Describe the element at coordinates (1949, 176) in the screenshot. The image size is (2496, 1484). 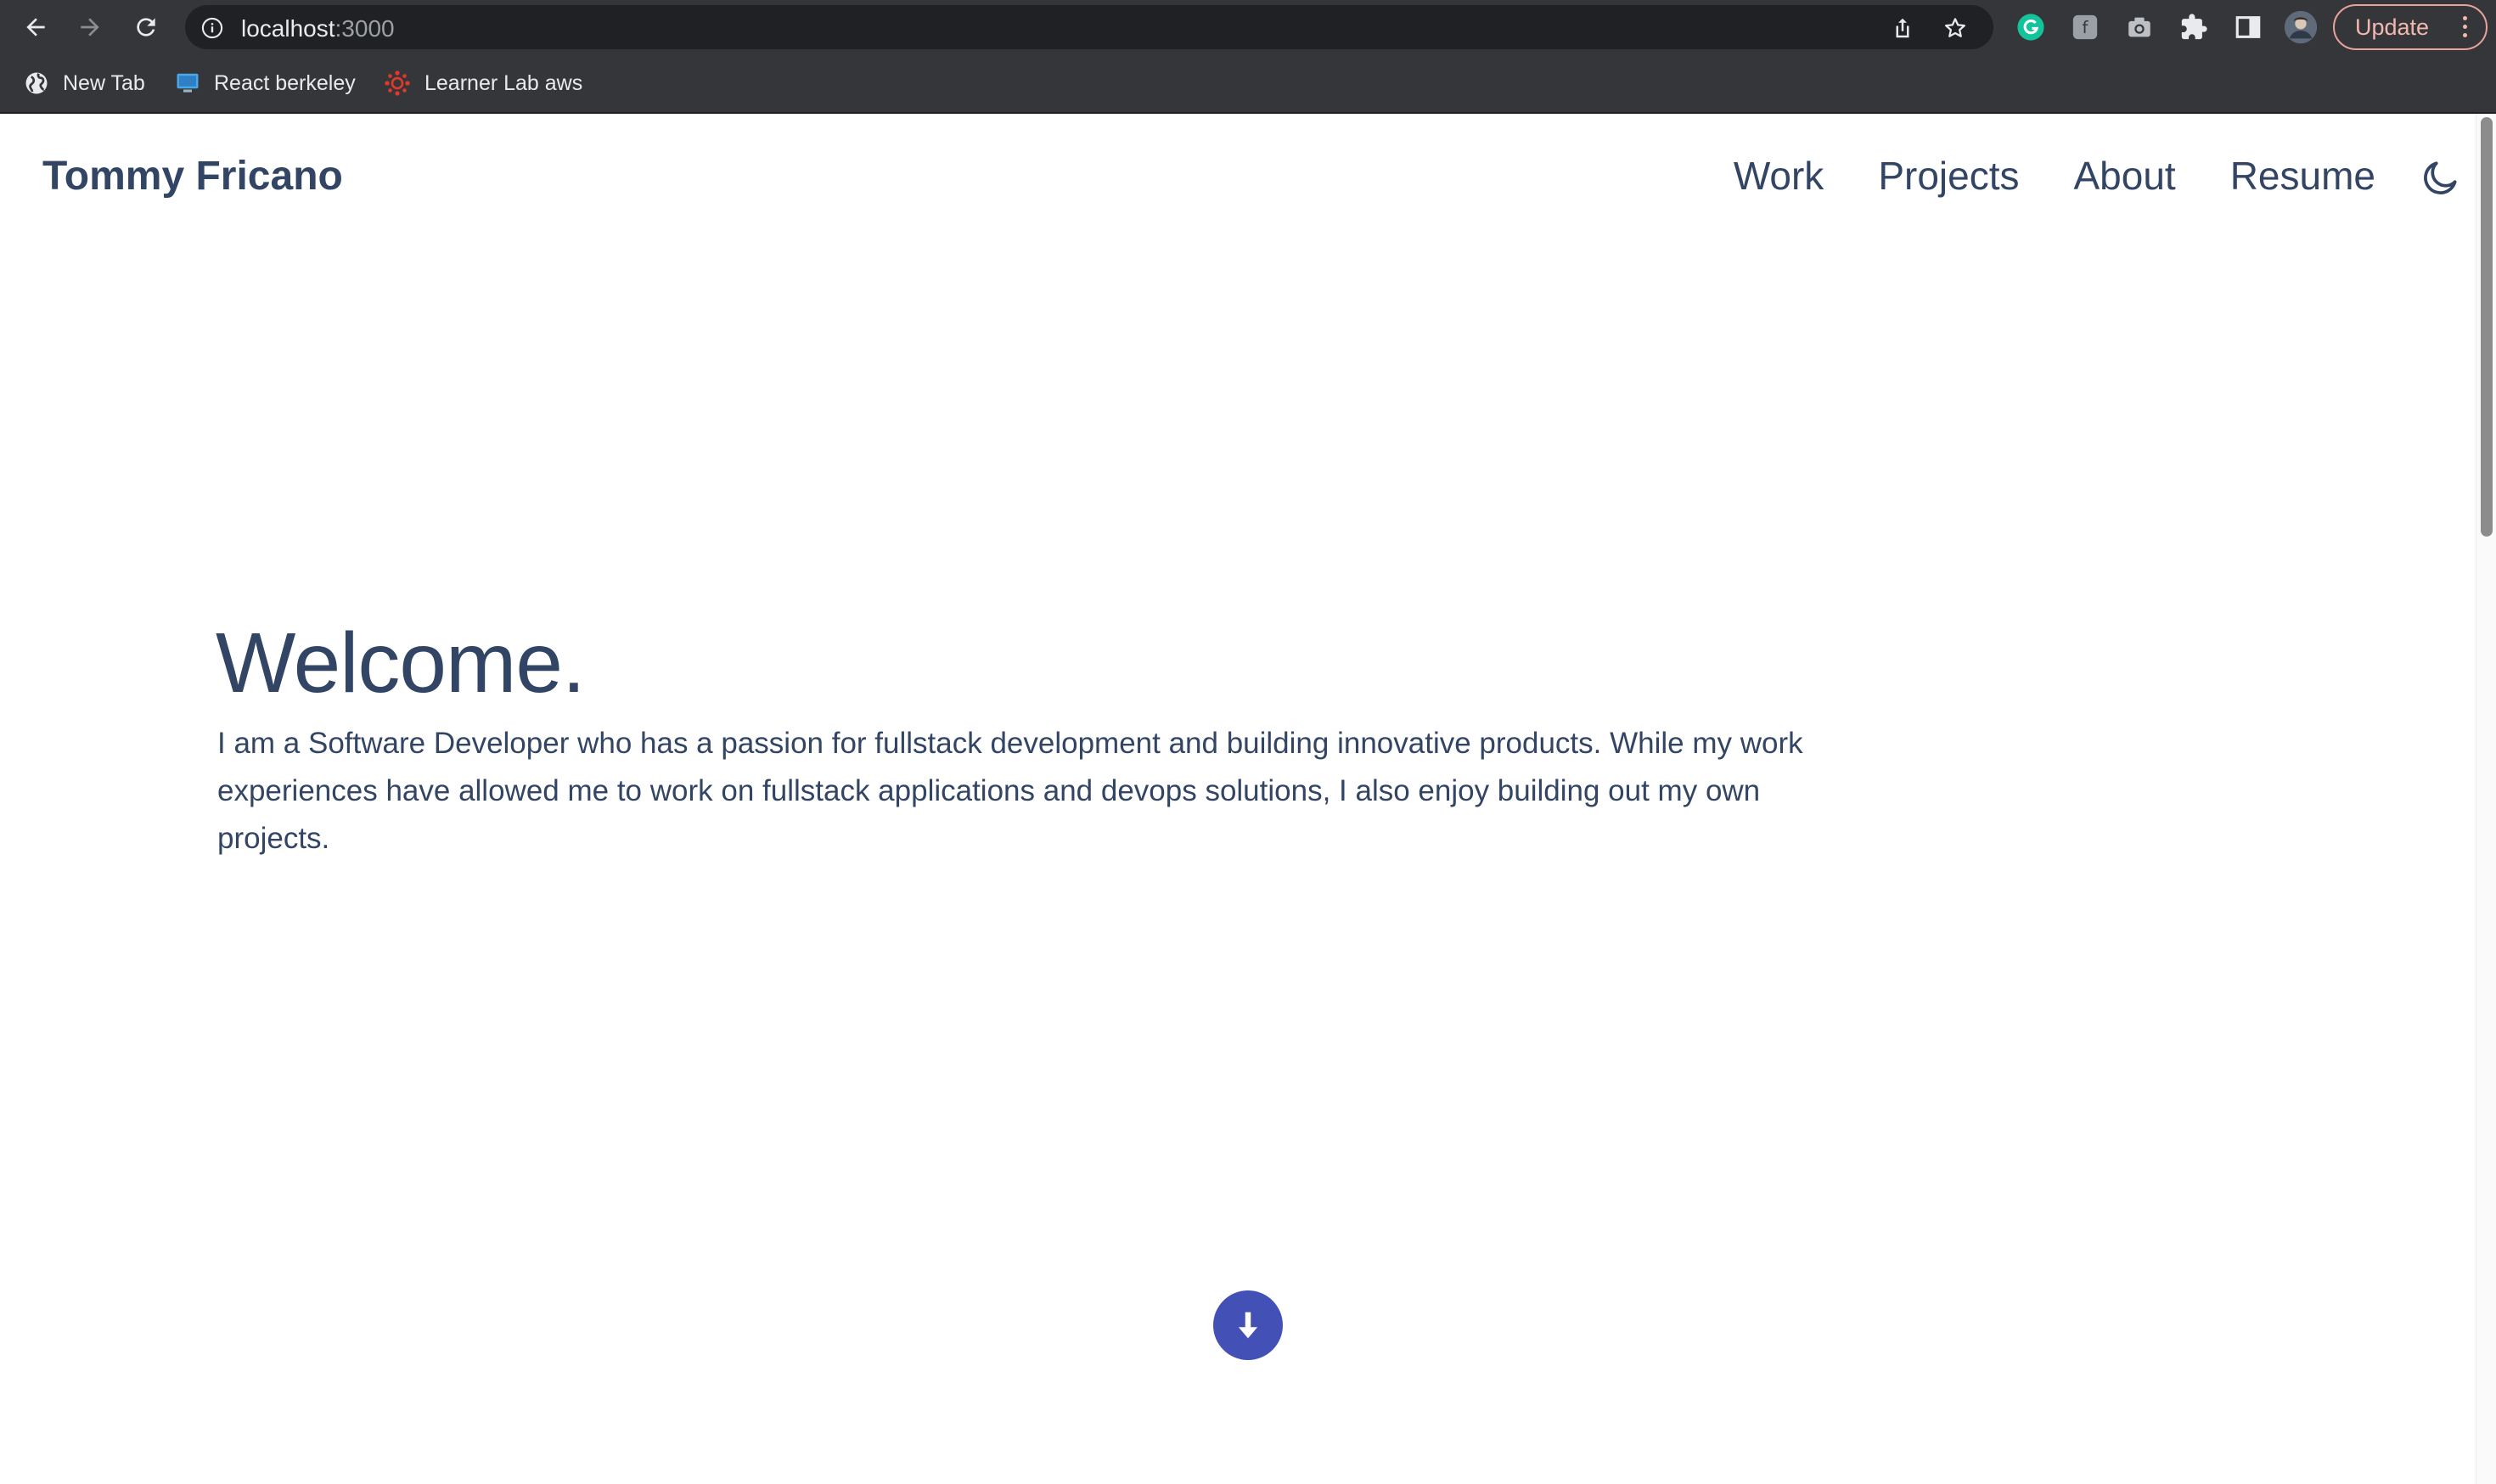
I see `nav-projects: Projects` at that location.